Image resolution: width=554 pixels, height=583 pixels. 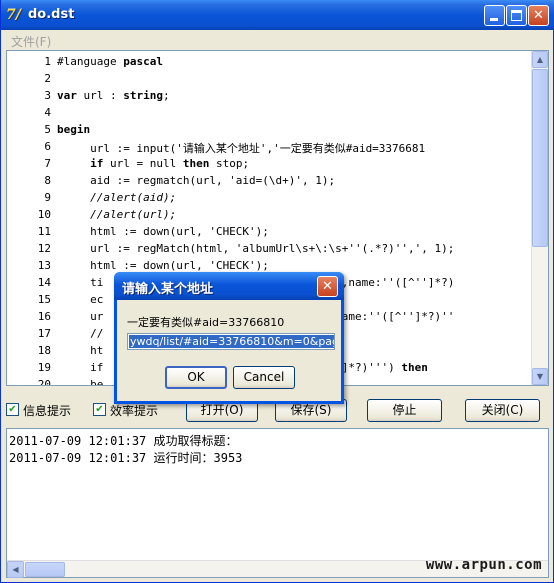 I want to click on title-bar: 7/ do.dst ✕, so click(x=277, y=15).